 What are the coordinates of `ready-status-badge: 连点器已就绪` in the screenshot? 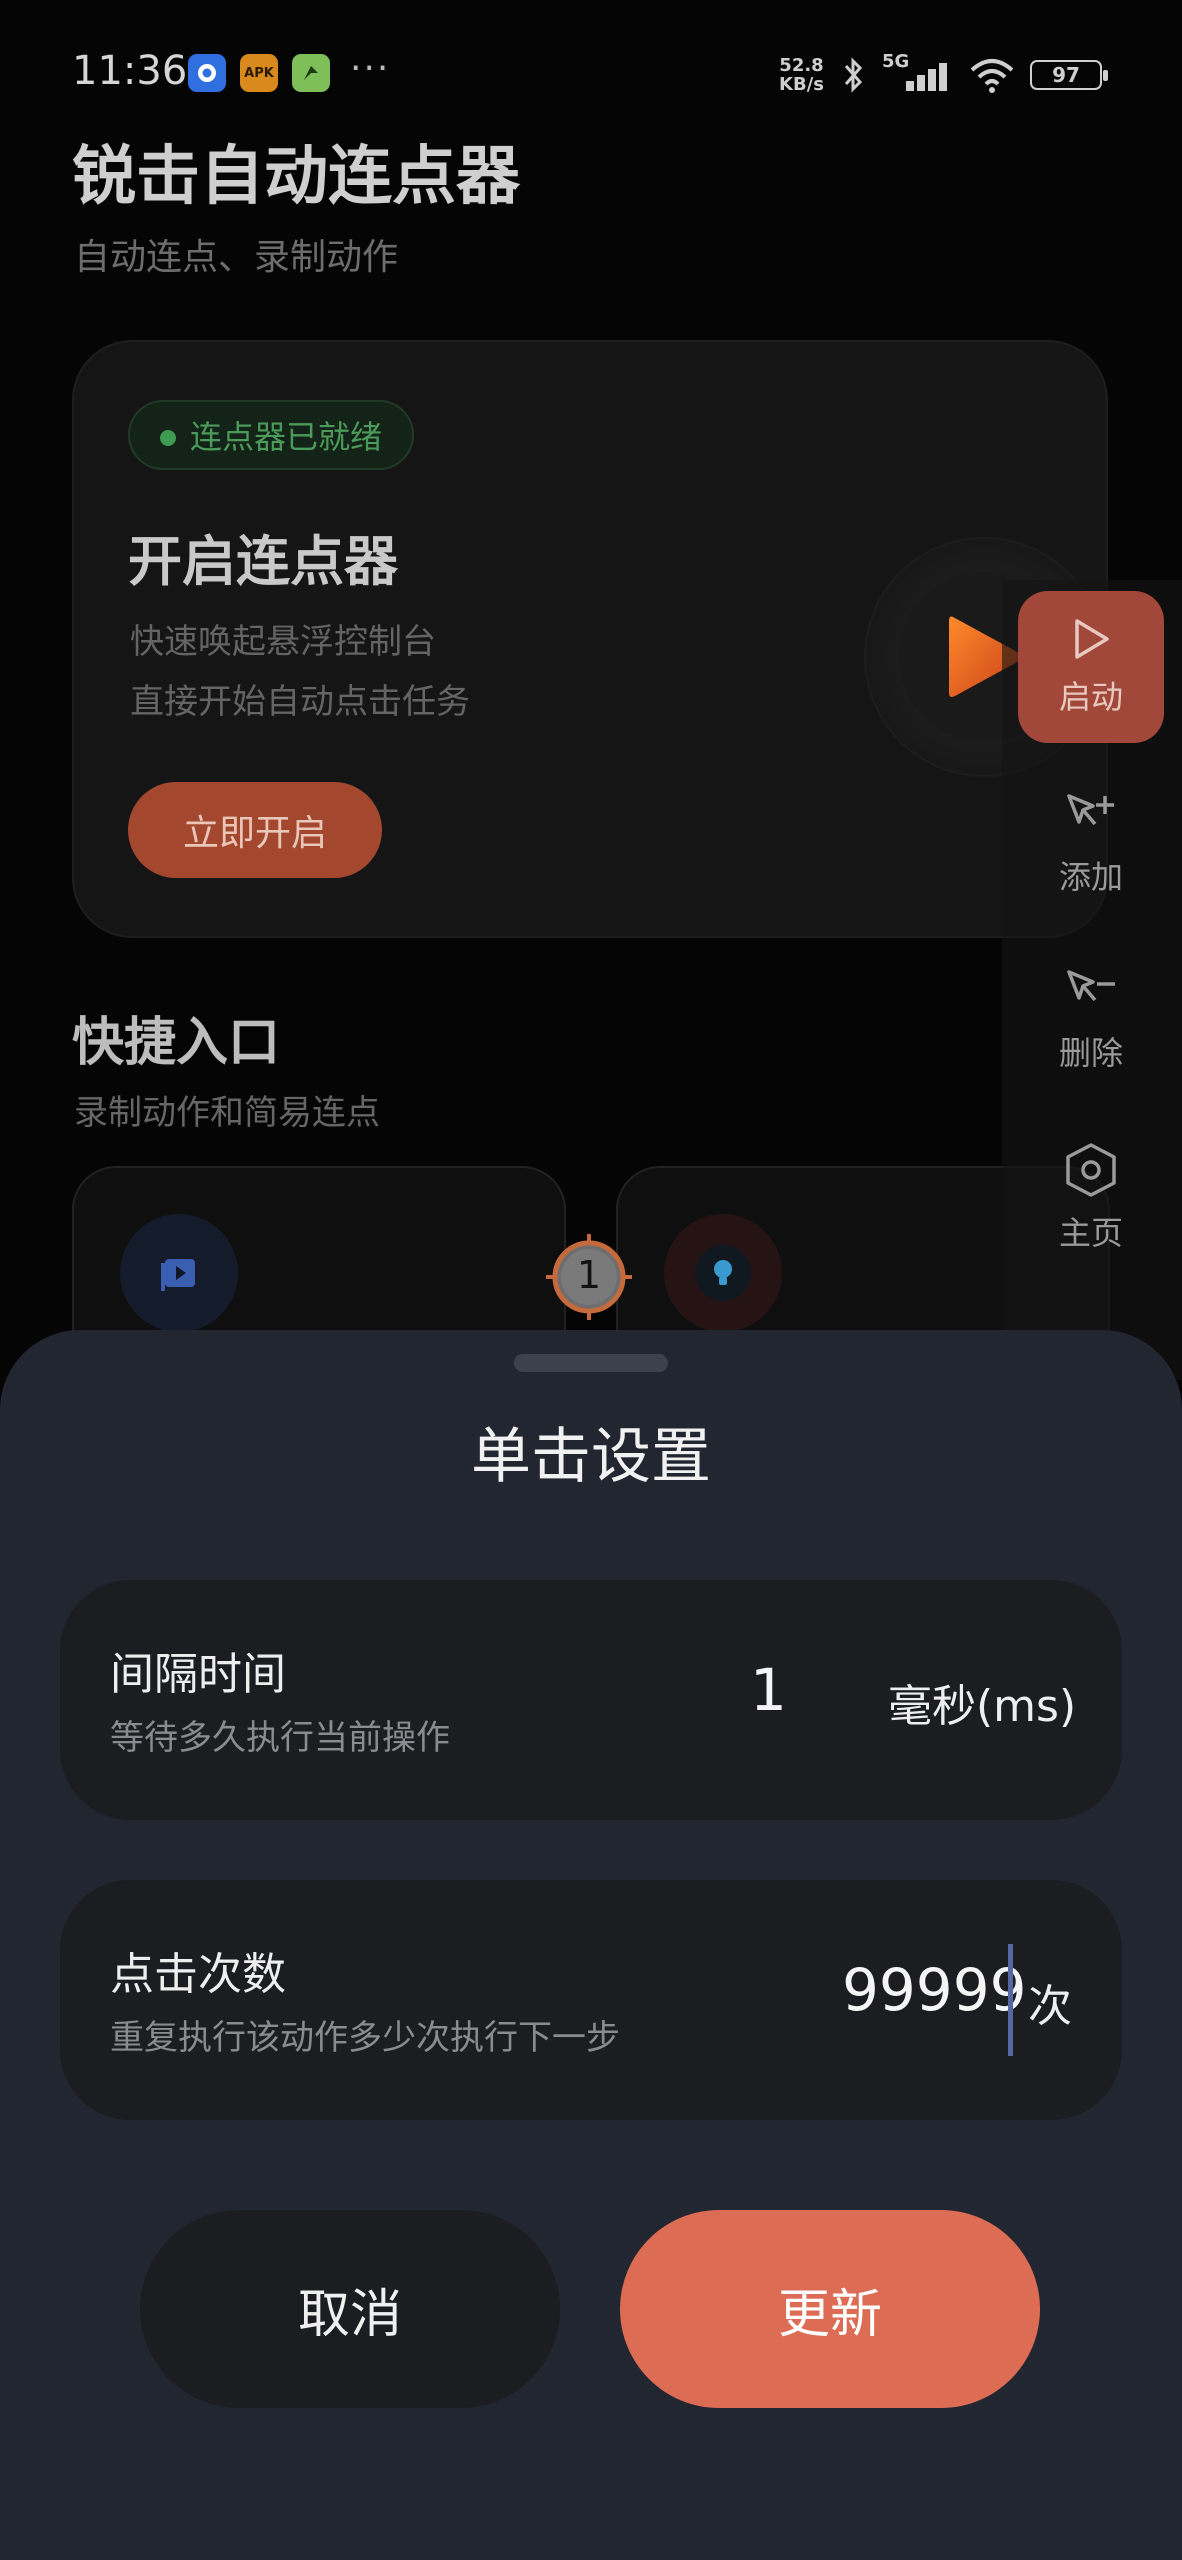 It's located at (271, 435).